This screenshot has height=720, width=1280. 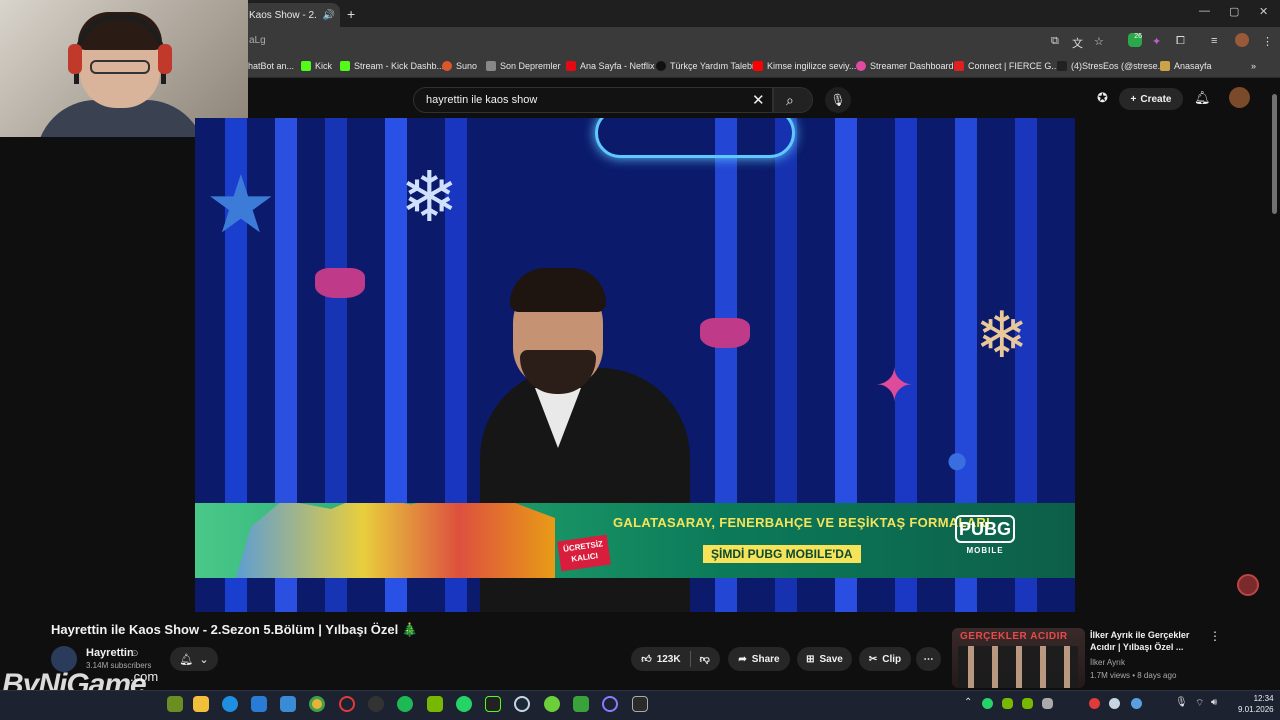 I want to click on tray-nvidia-icon, so click(x=1027, y=703).